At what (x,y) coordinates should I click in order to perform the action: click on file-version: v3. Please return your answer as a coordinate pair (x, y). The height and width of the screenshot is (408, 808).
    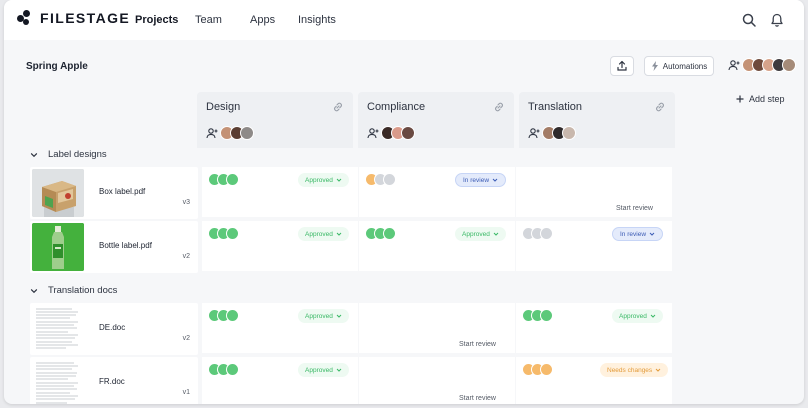
    Looking at the image, I should click on (186, 202).